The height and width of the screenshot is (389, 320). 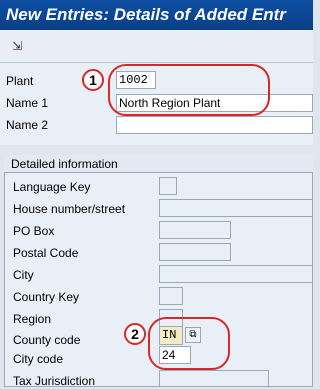 What do you see at coordinates (168, 186) in the screenshot?
I see `language-key-field` at bounding box center [168, 186].